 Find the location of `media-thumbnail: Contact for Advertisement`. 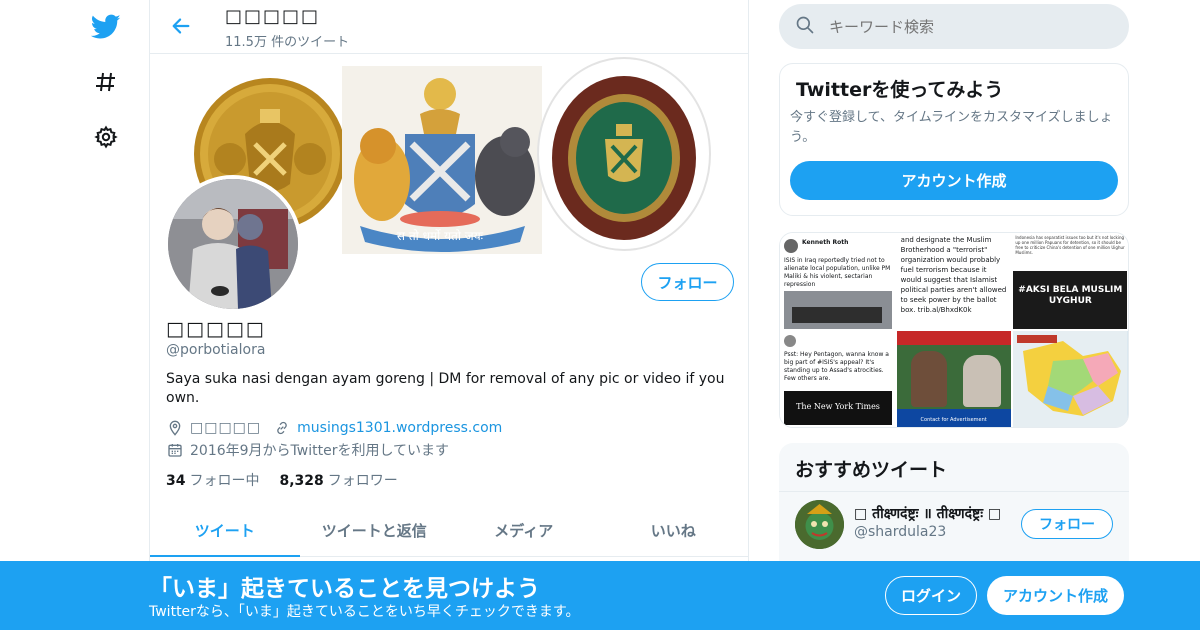

media-thumbnail: Contact for Advertisement is located at coordinates (954, 379).